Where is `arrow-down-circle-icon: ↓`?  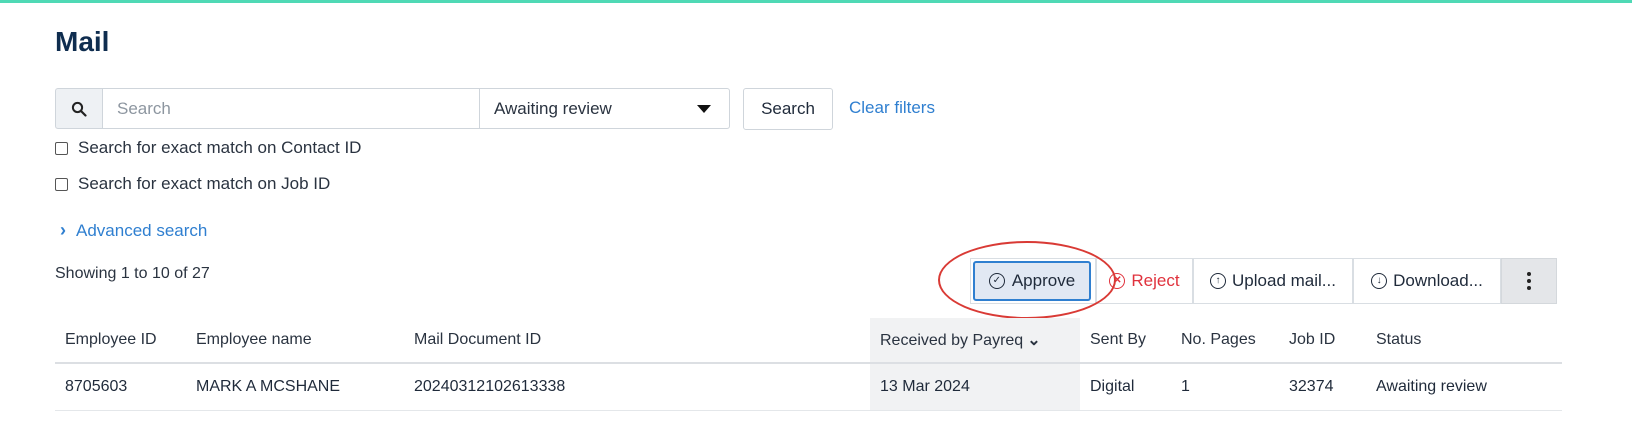 arrow-down-circle-icon: ↓ is located at coordinates (1379, 281).